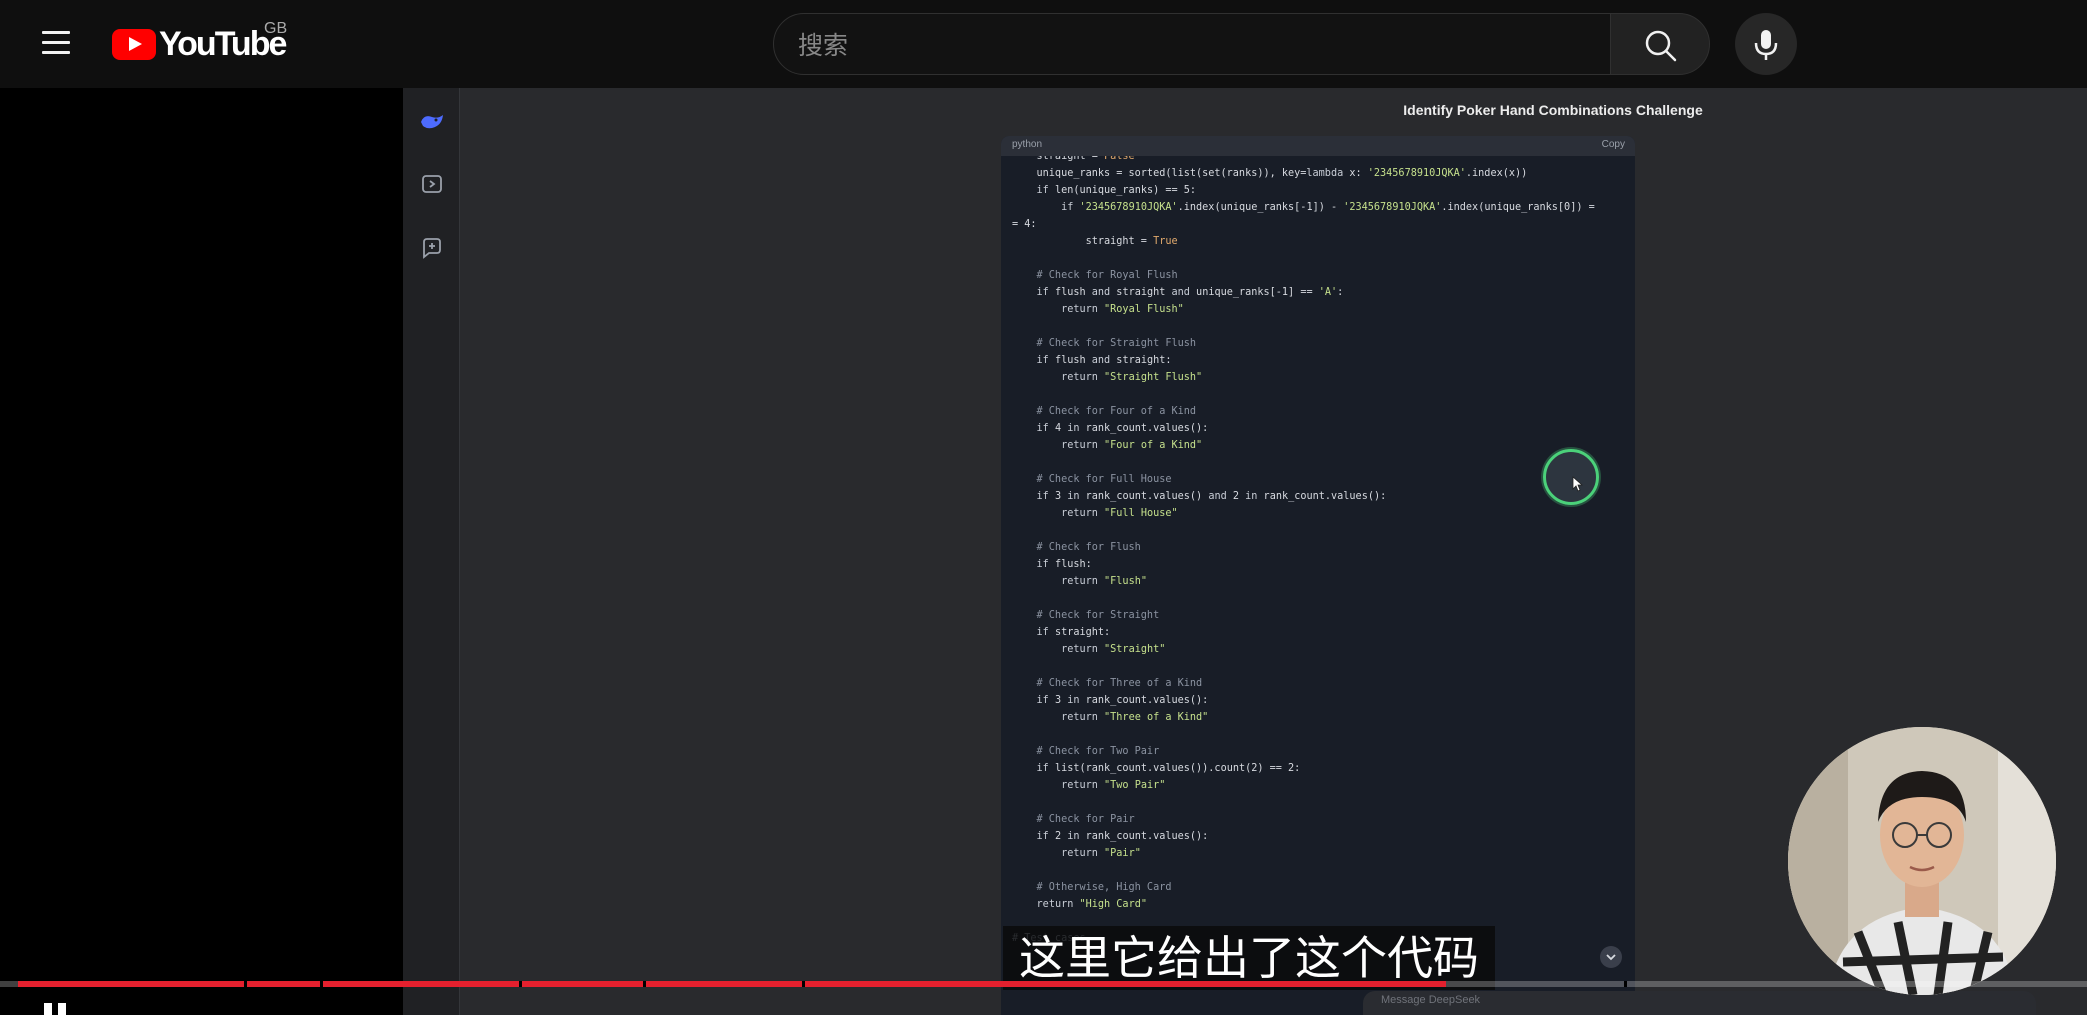 The width and height of the screenshot is (2087, 1015). Describe the element at coordinates (1122, 700) in the screenshot. I see `code-line: if 3 in rank_count.values():` at that location.